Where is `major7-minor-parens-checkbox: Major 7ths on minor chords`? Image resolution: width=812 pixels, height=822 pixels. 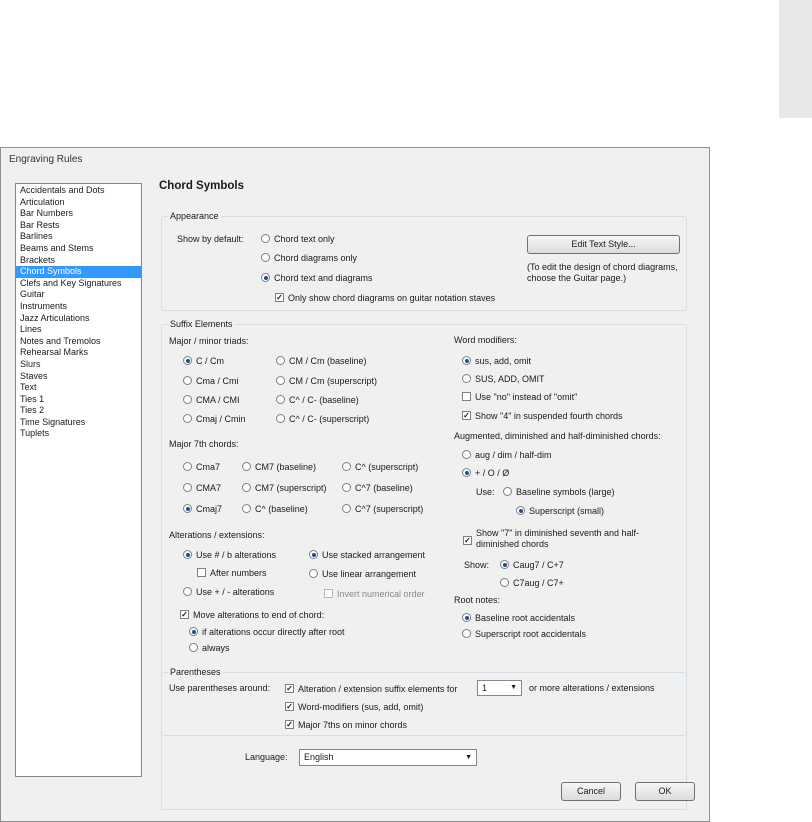
major7-minor-parens-checkbox: Major 7ths on minor chords is located at coordinates (346, 724).